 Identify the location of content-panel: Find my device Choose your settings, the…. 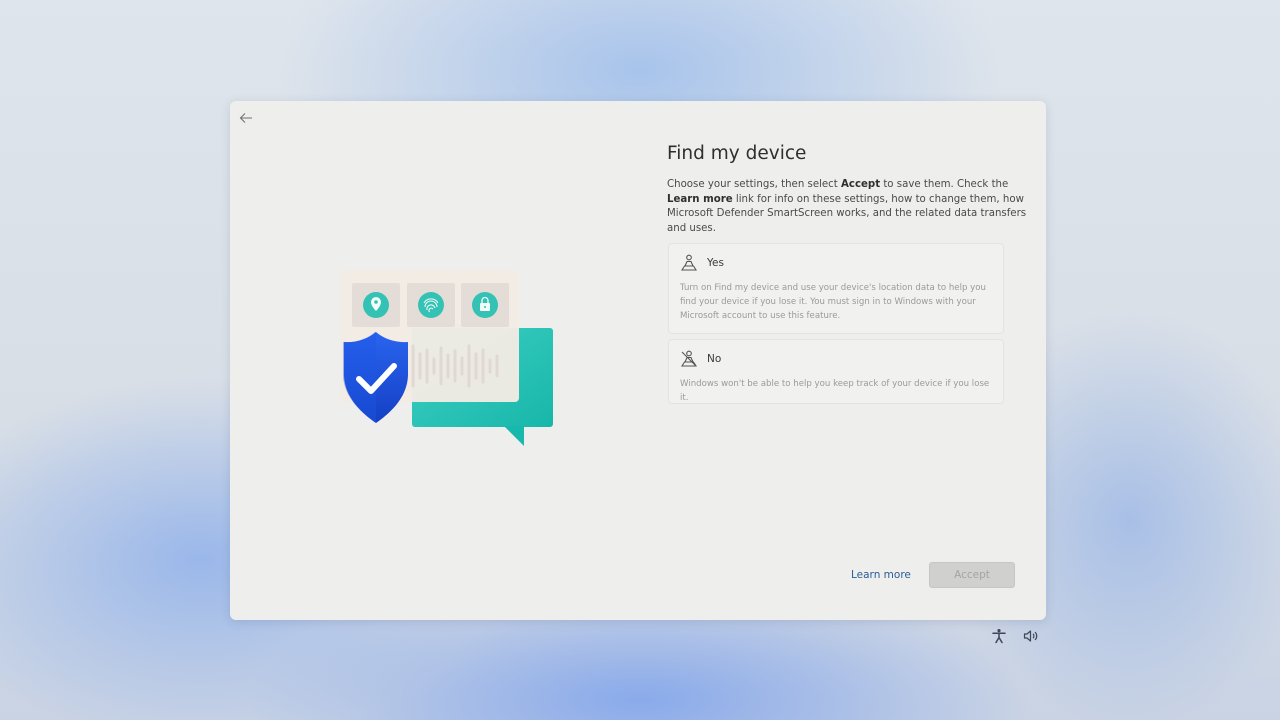
(847, 189).